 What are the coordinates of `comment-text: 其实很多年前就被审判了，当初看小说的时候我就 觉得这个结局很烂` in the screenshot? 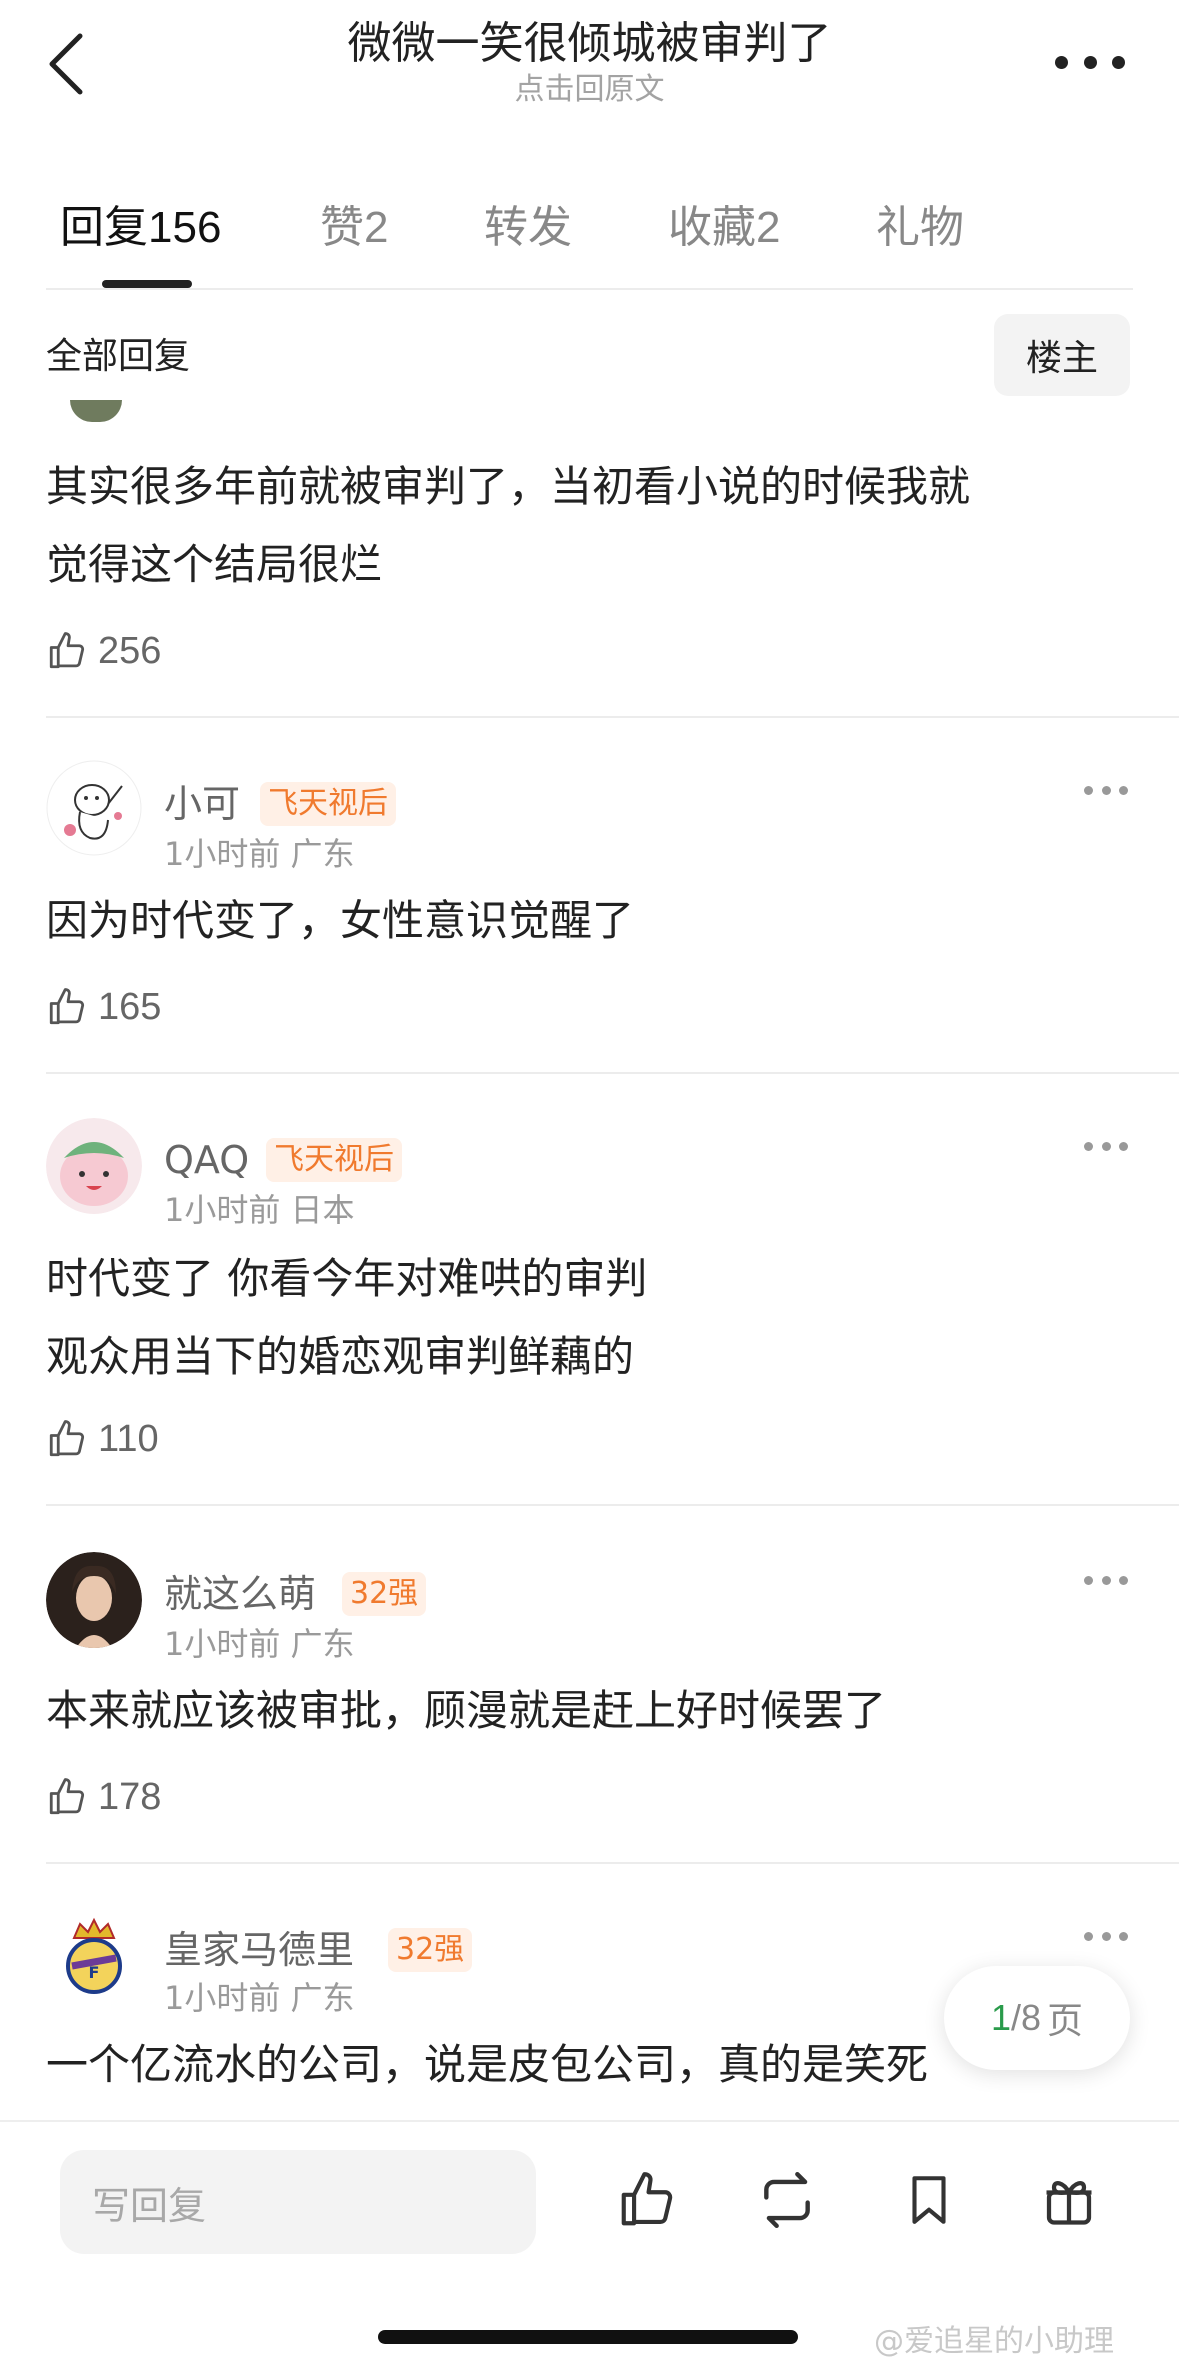 It's located at (581, 526).